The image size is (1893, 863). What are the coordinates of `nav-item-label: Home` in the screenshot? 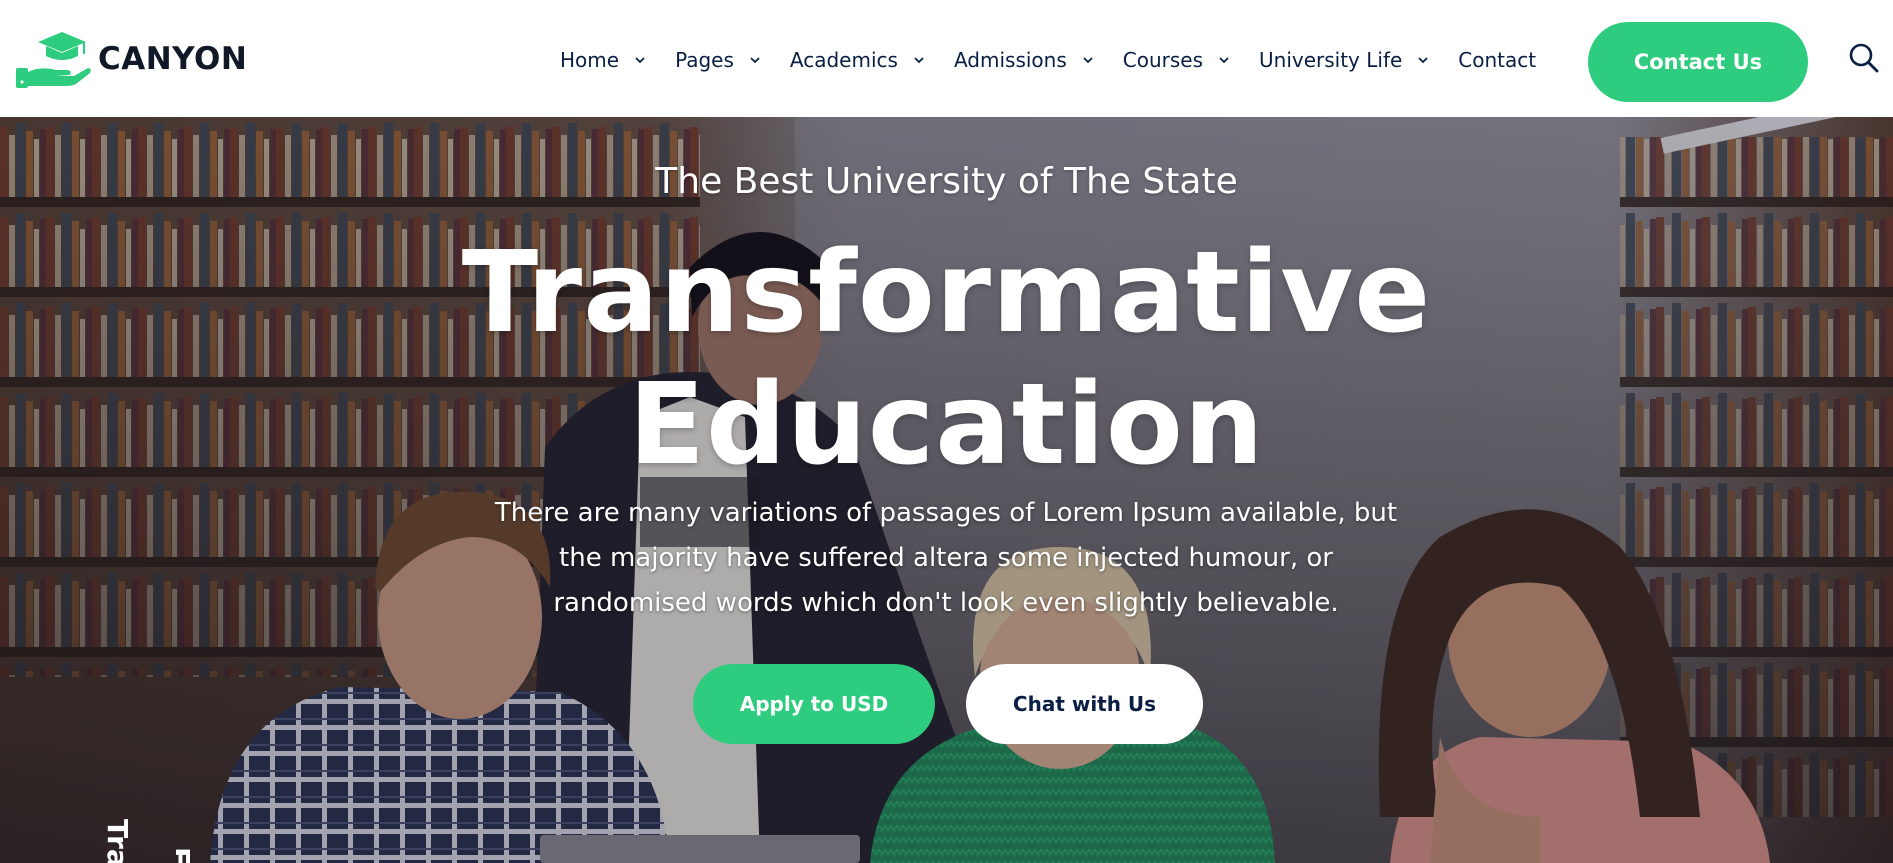 It's located at (590, 60).